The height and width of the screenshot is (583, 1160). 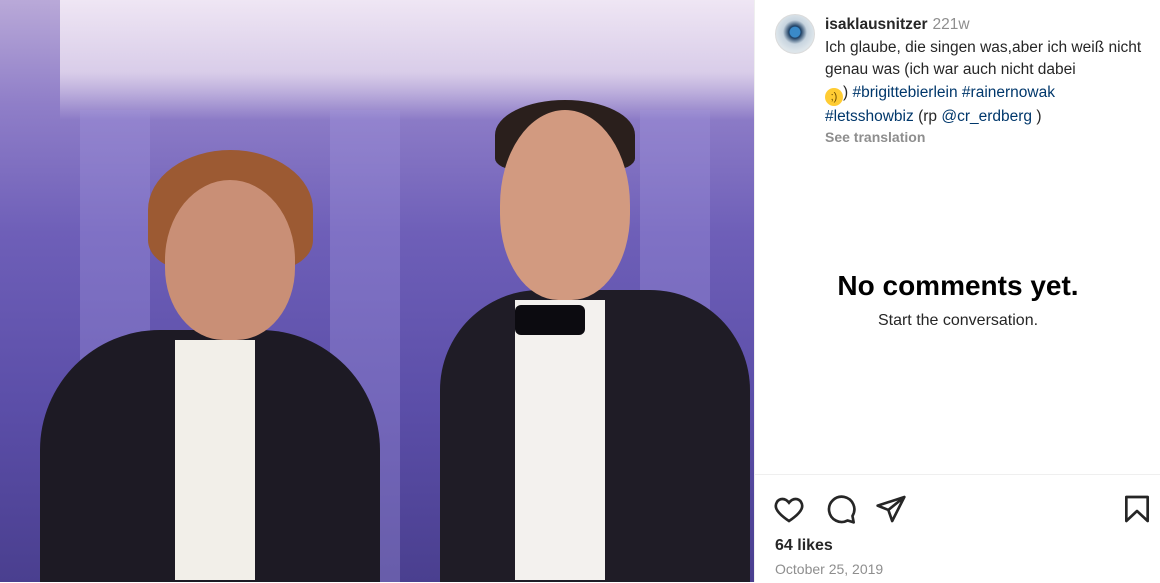 What do you see at coordinates (789, 509) in the screenshot?
I see `heart-icon` at bounding box center [789, 509].